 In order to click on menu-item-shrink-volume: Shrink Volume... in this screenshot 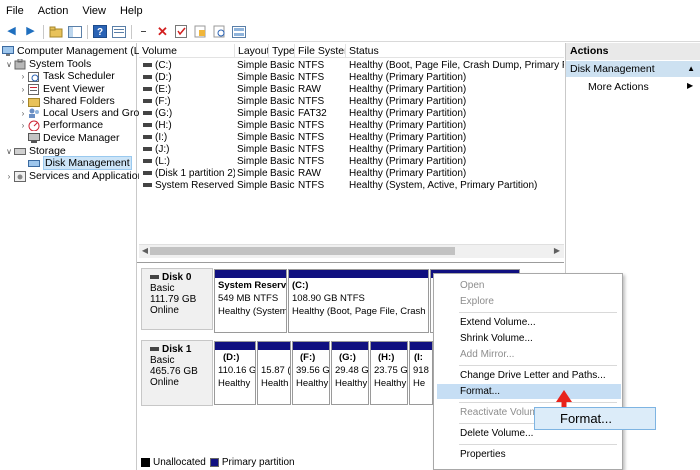, I will do `click(529, 338)`.